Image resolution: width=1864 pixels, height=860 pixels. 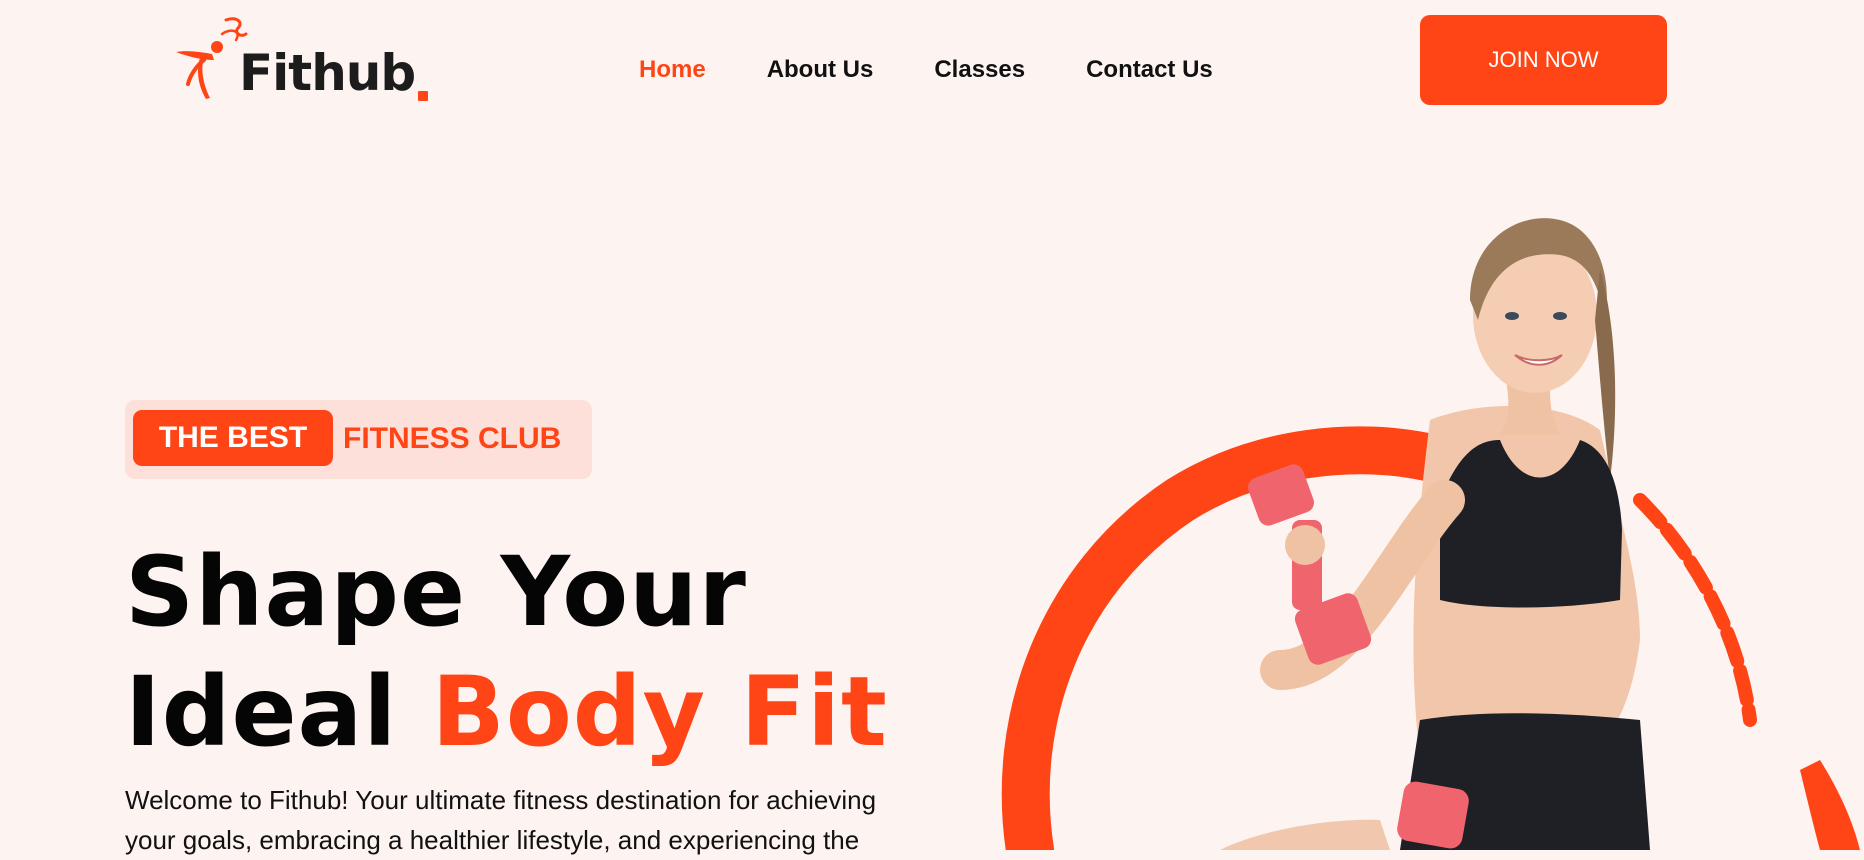 I want to click on nav-about-us: About Us, so click(x=820, y=70).